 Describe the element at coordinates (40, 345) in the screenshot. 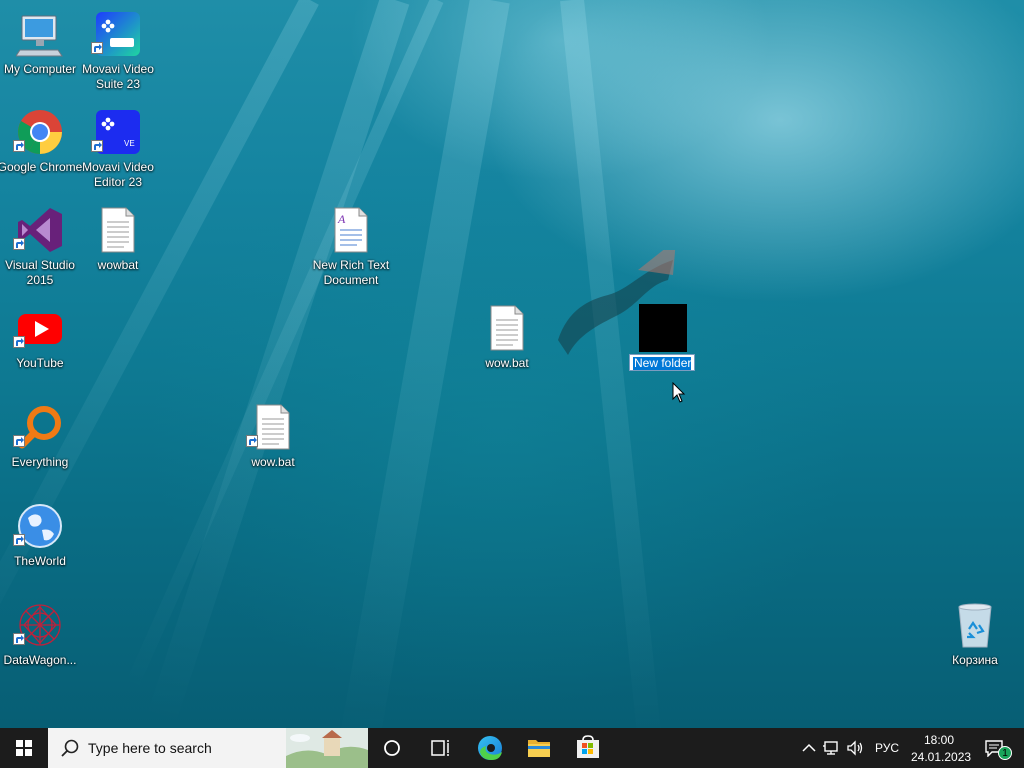

I see `youtube-icon-item: YouTube` at that location.